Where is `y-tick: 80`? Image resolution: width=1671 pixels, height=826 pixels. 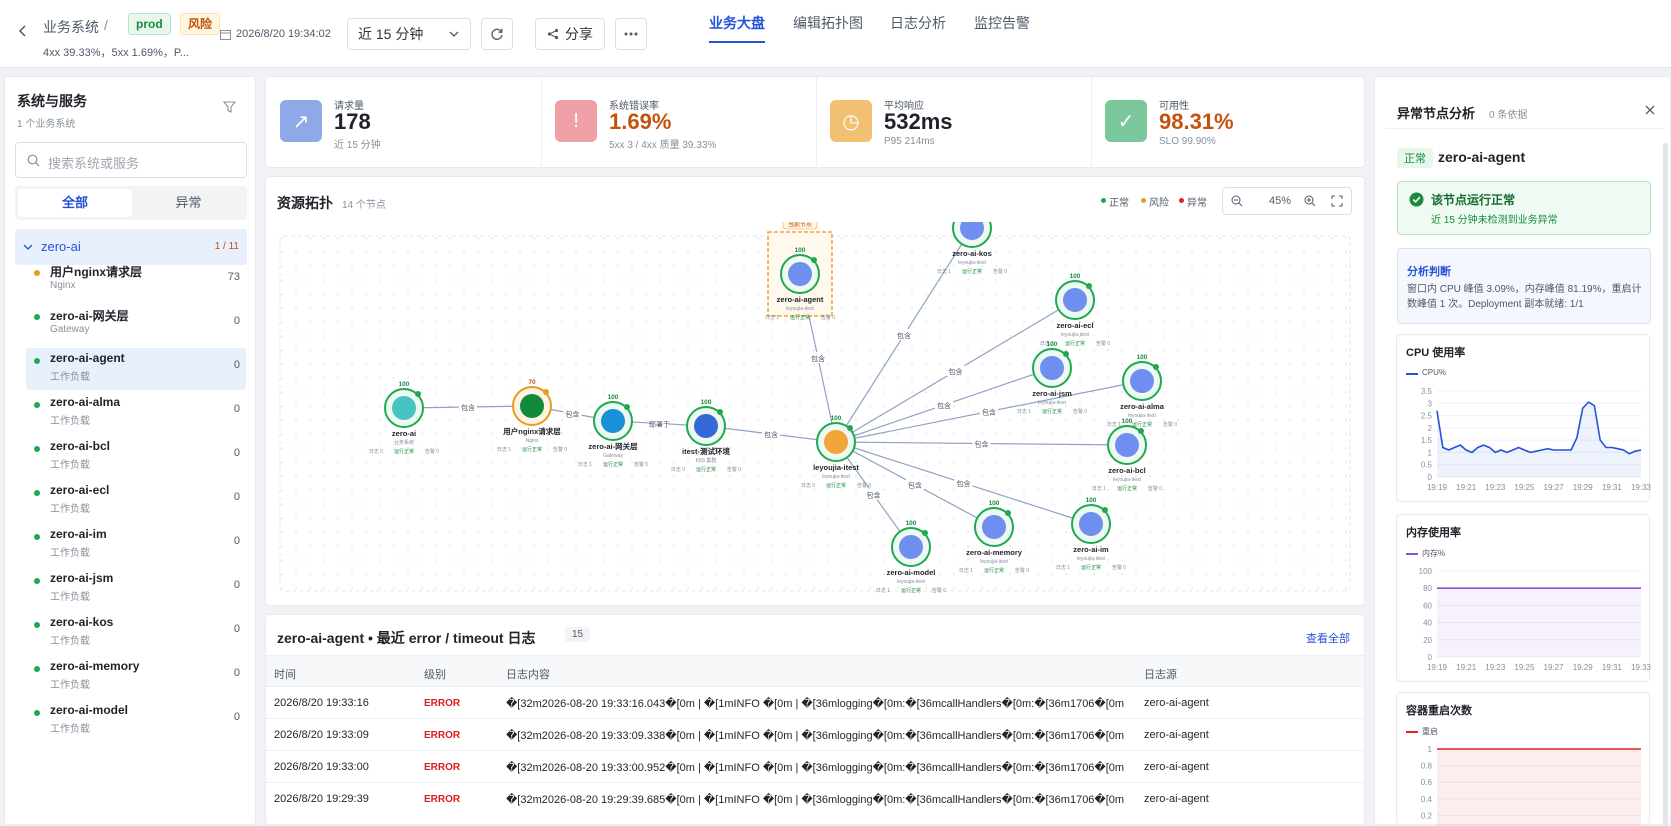 y-tick: 80 is located at coordinates (1427, 588).